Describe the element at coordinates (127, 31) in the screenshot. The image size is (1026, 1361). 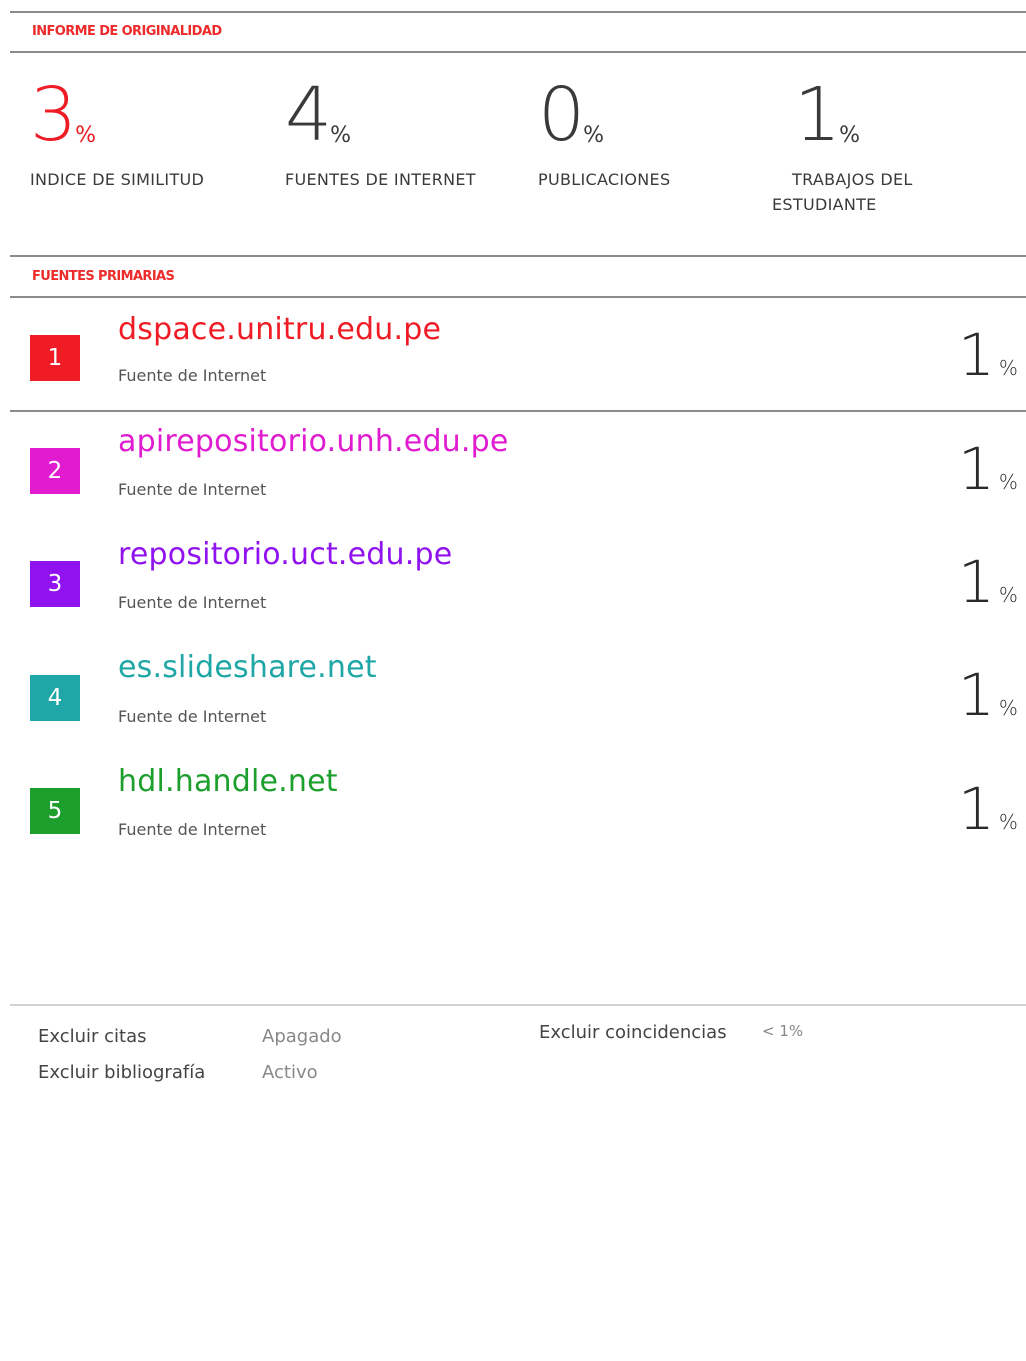
I see `report-title: INFORME DE ORIGINALIDAD` at that location.